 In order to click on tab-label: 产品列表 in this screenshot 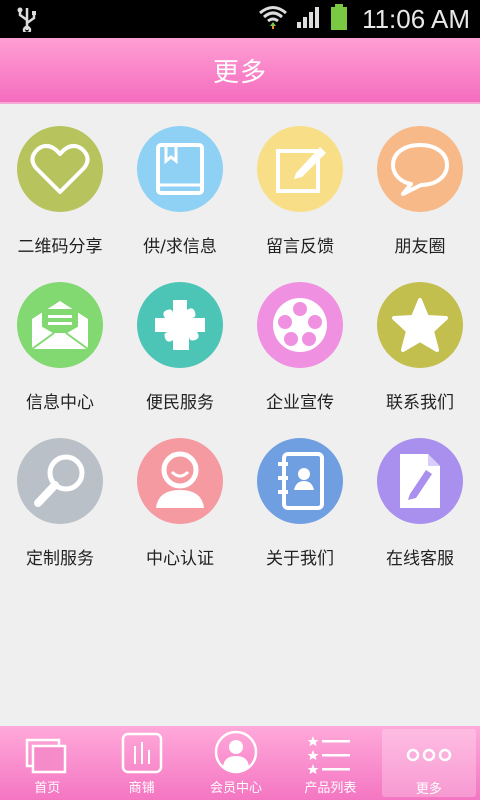, I will do `click(330, 788)`.